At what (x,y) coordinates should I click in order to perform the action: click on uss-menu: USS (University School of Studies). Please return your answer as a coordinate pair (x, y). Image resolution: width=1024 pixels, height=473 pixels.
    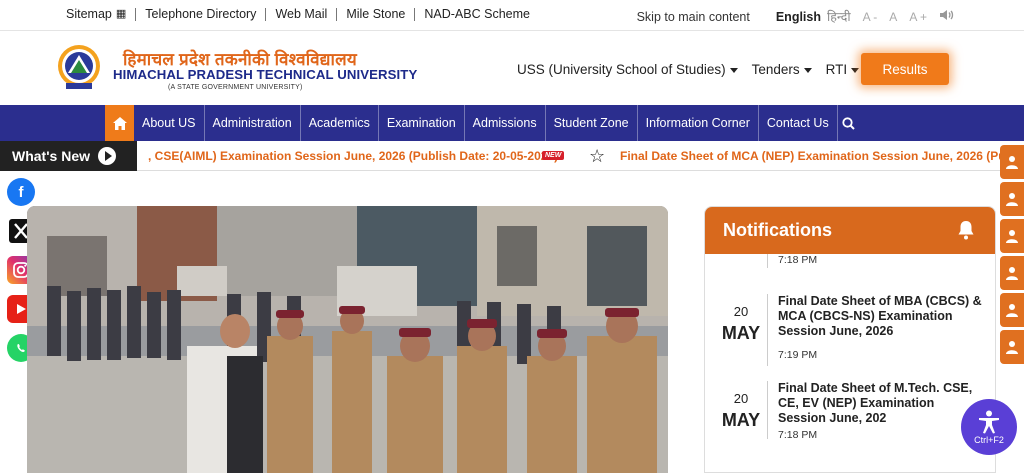
    Looking at the image, I should click on (627, 69).